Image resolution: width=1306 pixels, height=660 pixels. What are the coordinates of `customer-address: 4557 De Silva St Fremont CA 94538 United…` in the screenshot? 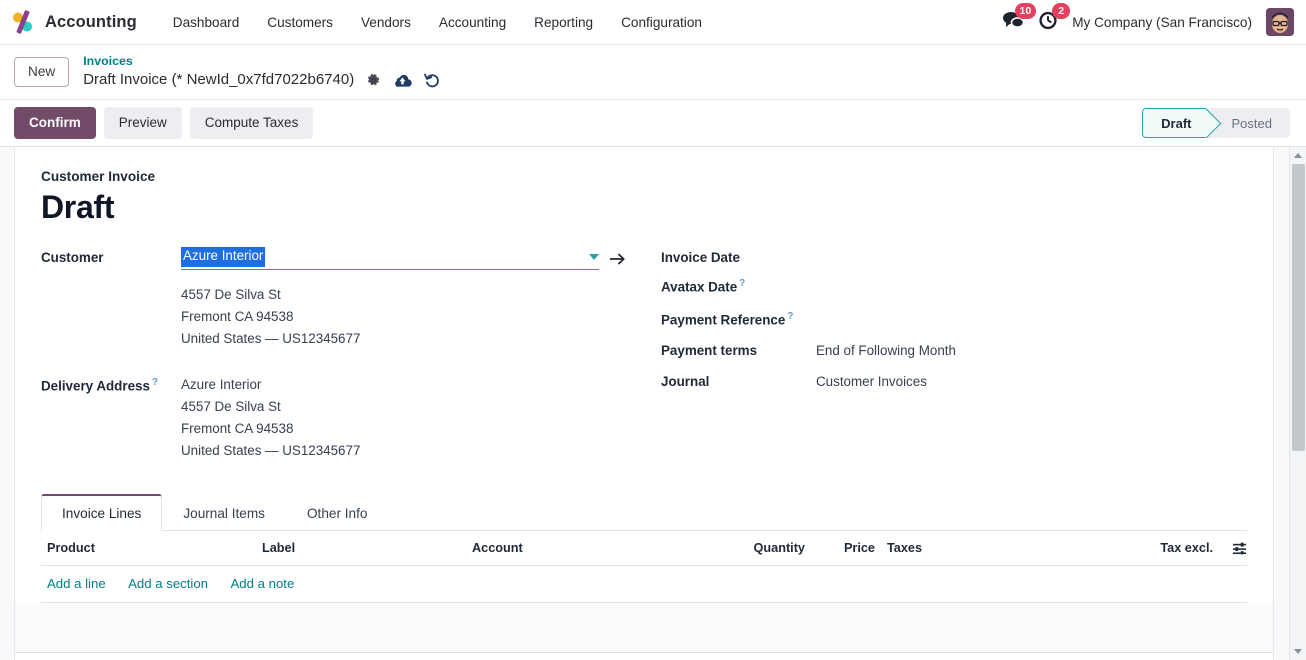 It's located at (270, 317).